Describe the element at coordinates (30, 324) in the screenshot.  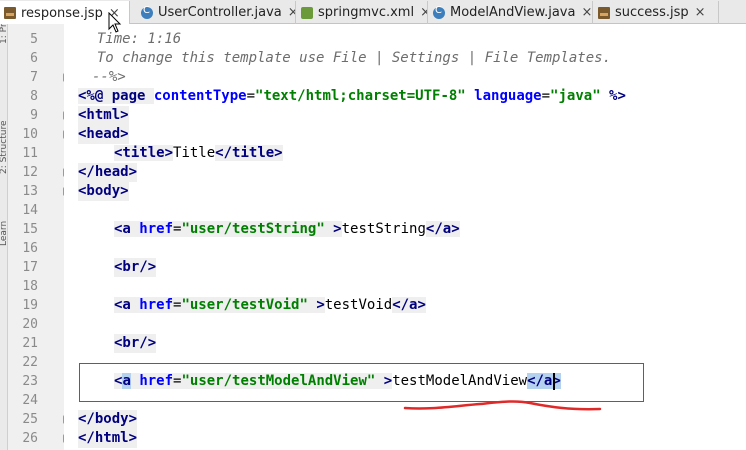
I see `line-number: 20` at that location.